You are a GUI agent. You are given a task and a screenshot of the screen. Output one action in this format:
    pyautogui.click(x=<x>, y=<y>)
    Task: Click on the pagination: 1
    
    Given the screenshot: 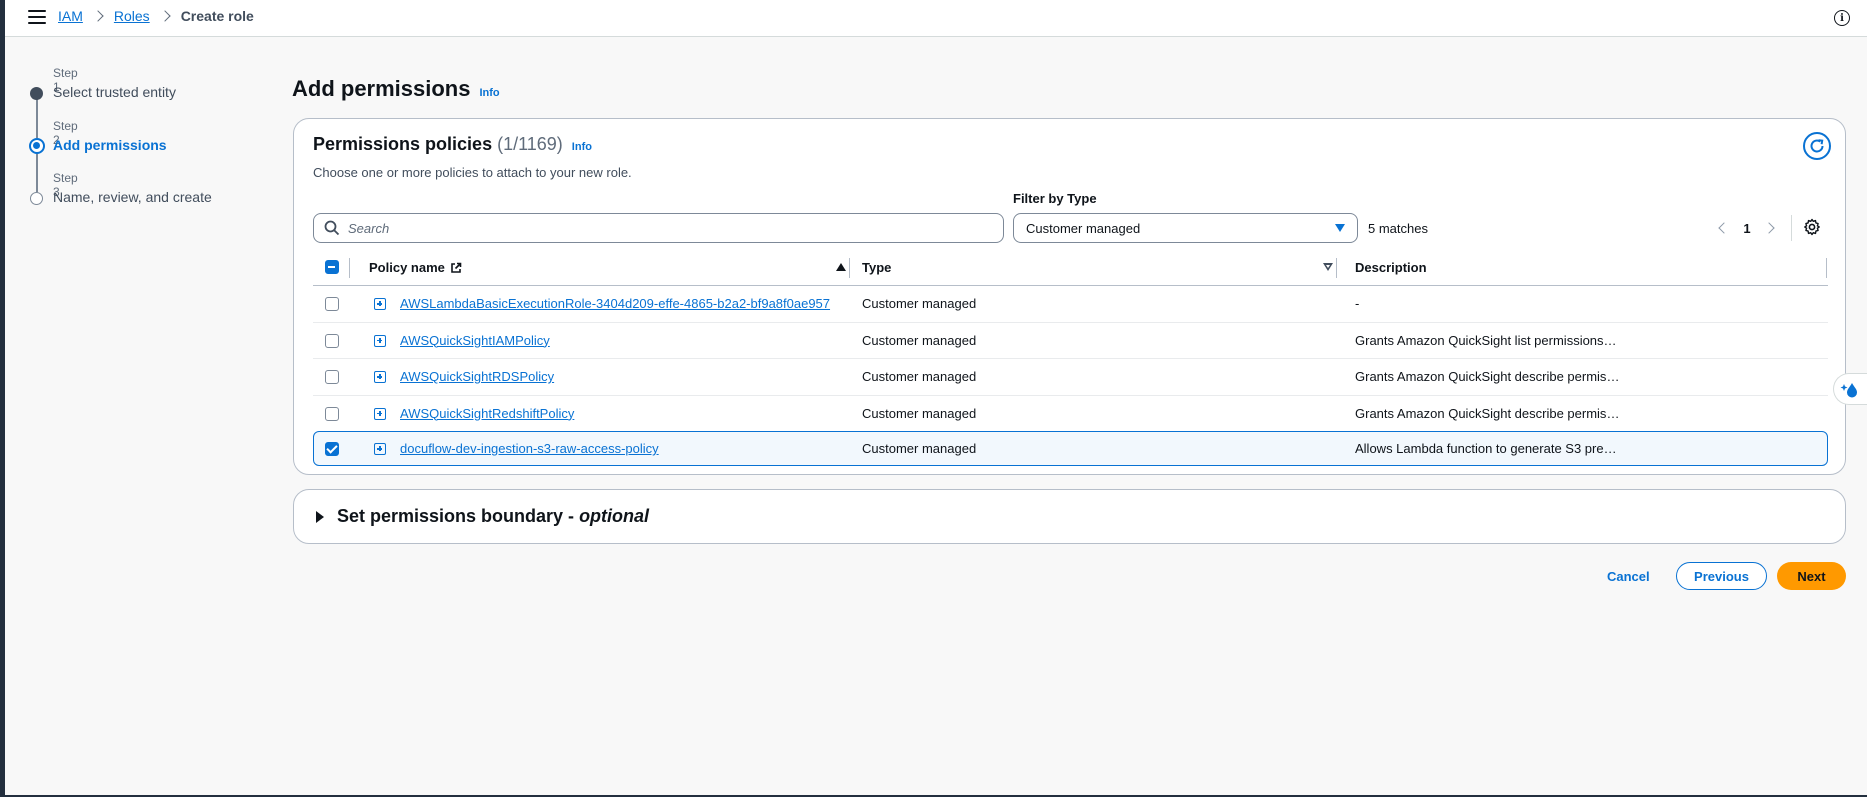 What is the action you would take?
    pyautogui.click(x=1747, y=228)
    